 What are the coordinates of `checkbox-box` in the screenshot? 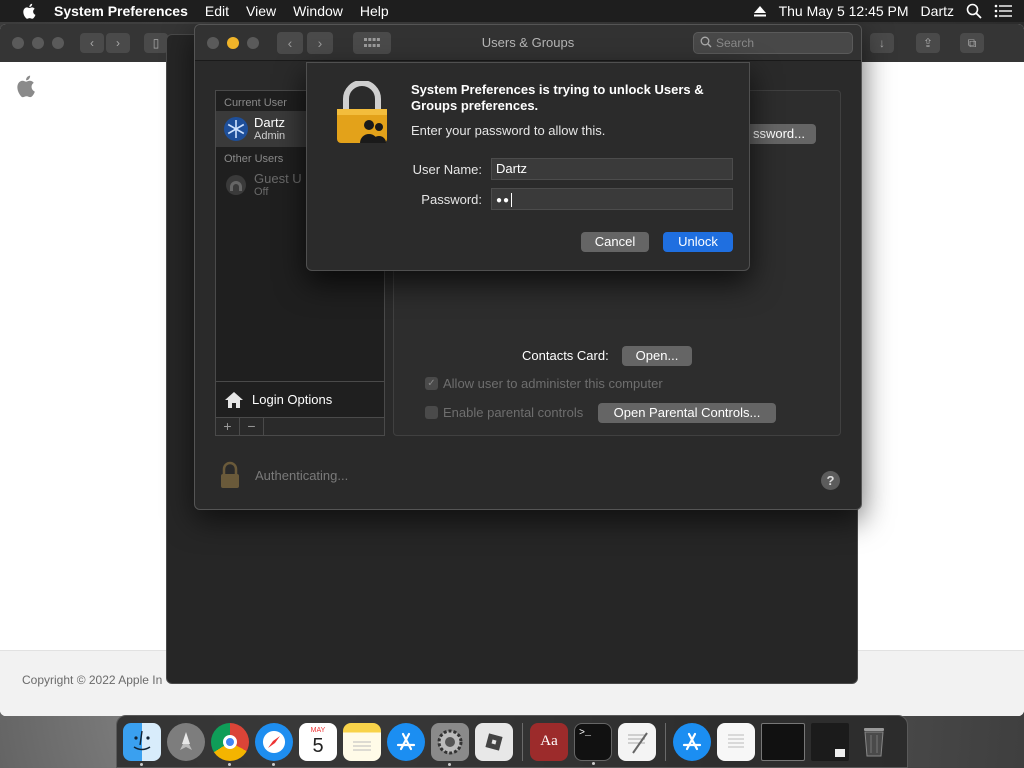 It's located at (431, 412).